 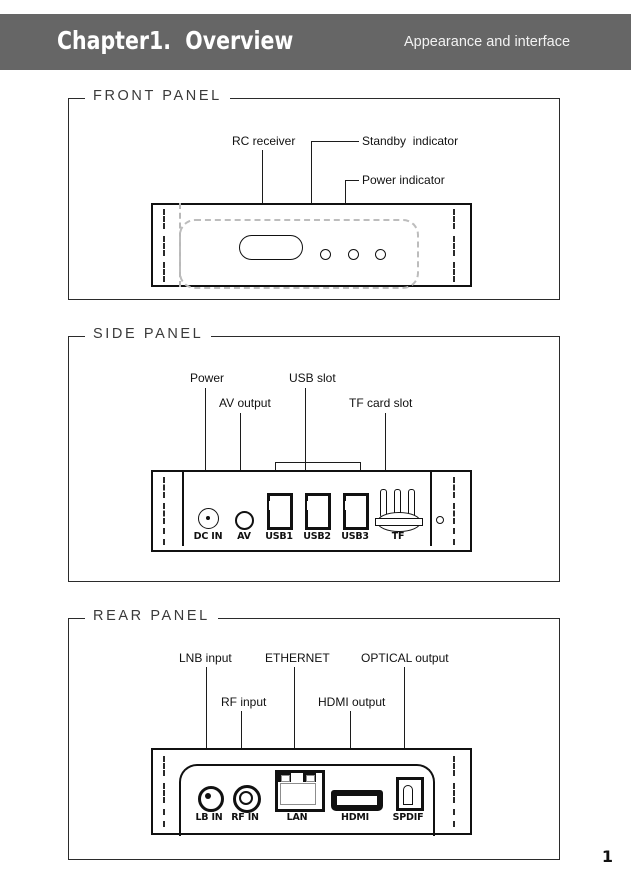 I want to click on side-edge-dash-left-top, so click(x=164, y=487).